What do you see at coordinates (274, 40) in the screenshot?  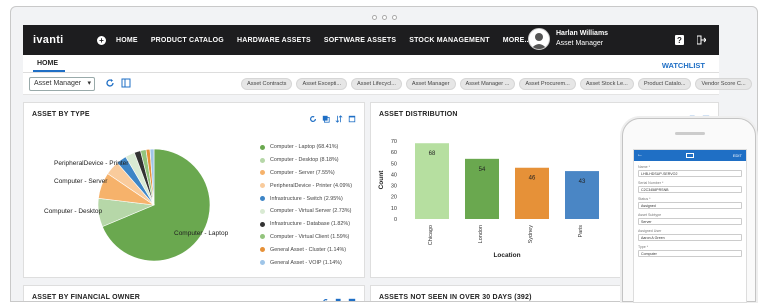 I see `nav-hardware-assets: HARDWARE ASSETS` at bounding box center [274, 40].